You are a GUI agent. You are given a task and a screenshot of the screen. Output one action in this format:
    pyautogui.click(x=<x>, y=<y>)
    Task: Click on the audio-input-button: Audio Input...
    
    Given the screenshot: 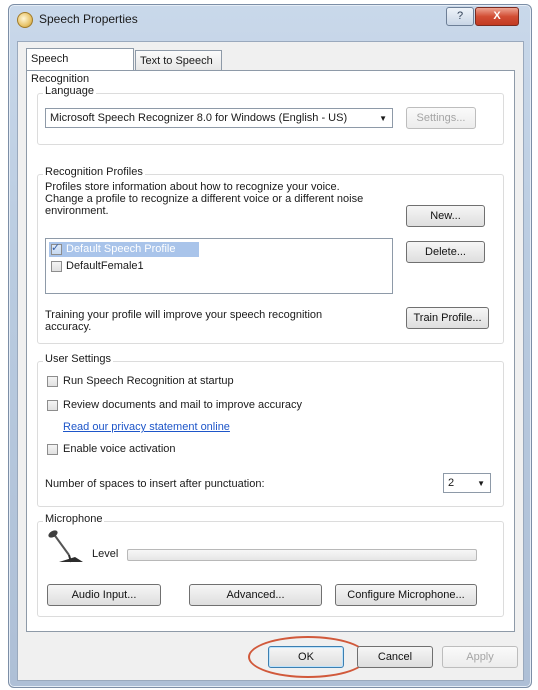 What is the action you would take?
    pyautogui.click(x=104, y=595)
    